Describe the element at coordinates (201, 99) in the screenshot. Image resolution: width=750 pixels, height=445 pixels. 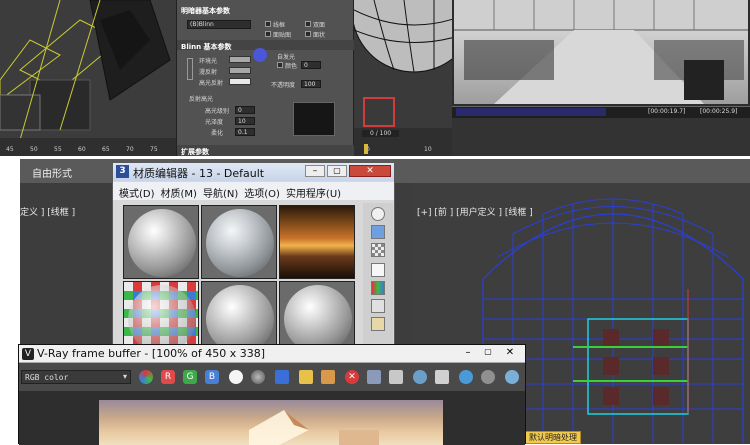
I see `specular-highlights-label: 反射高光` at that location.